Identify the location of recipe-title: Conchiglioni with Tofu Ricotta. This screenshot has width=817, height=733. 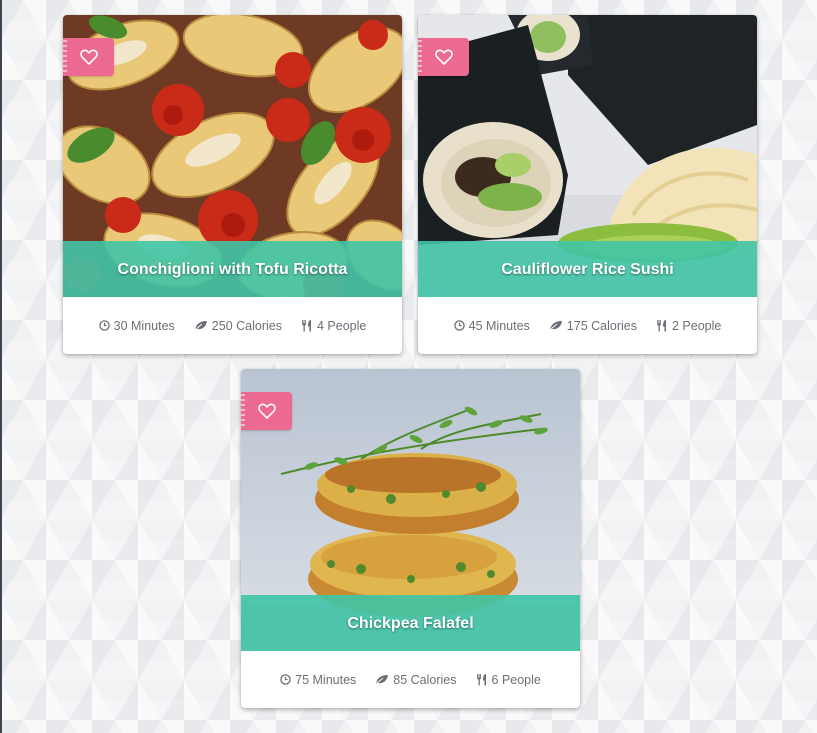
(233, 270).